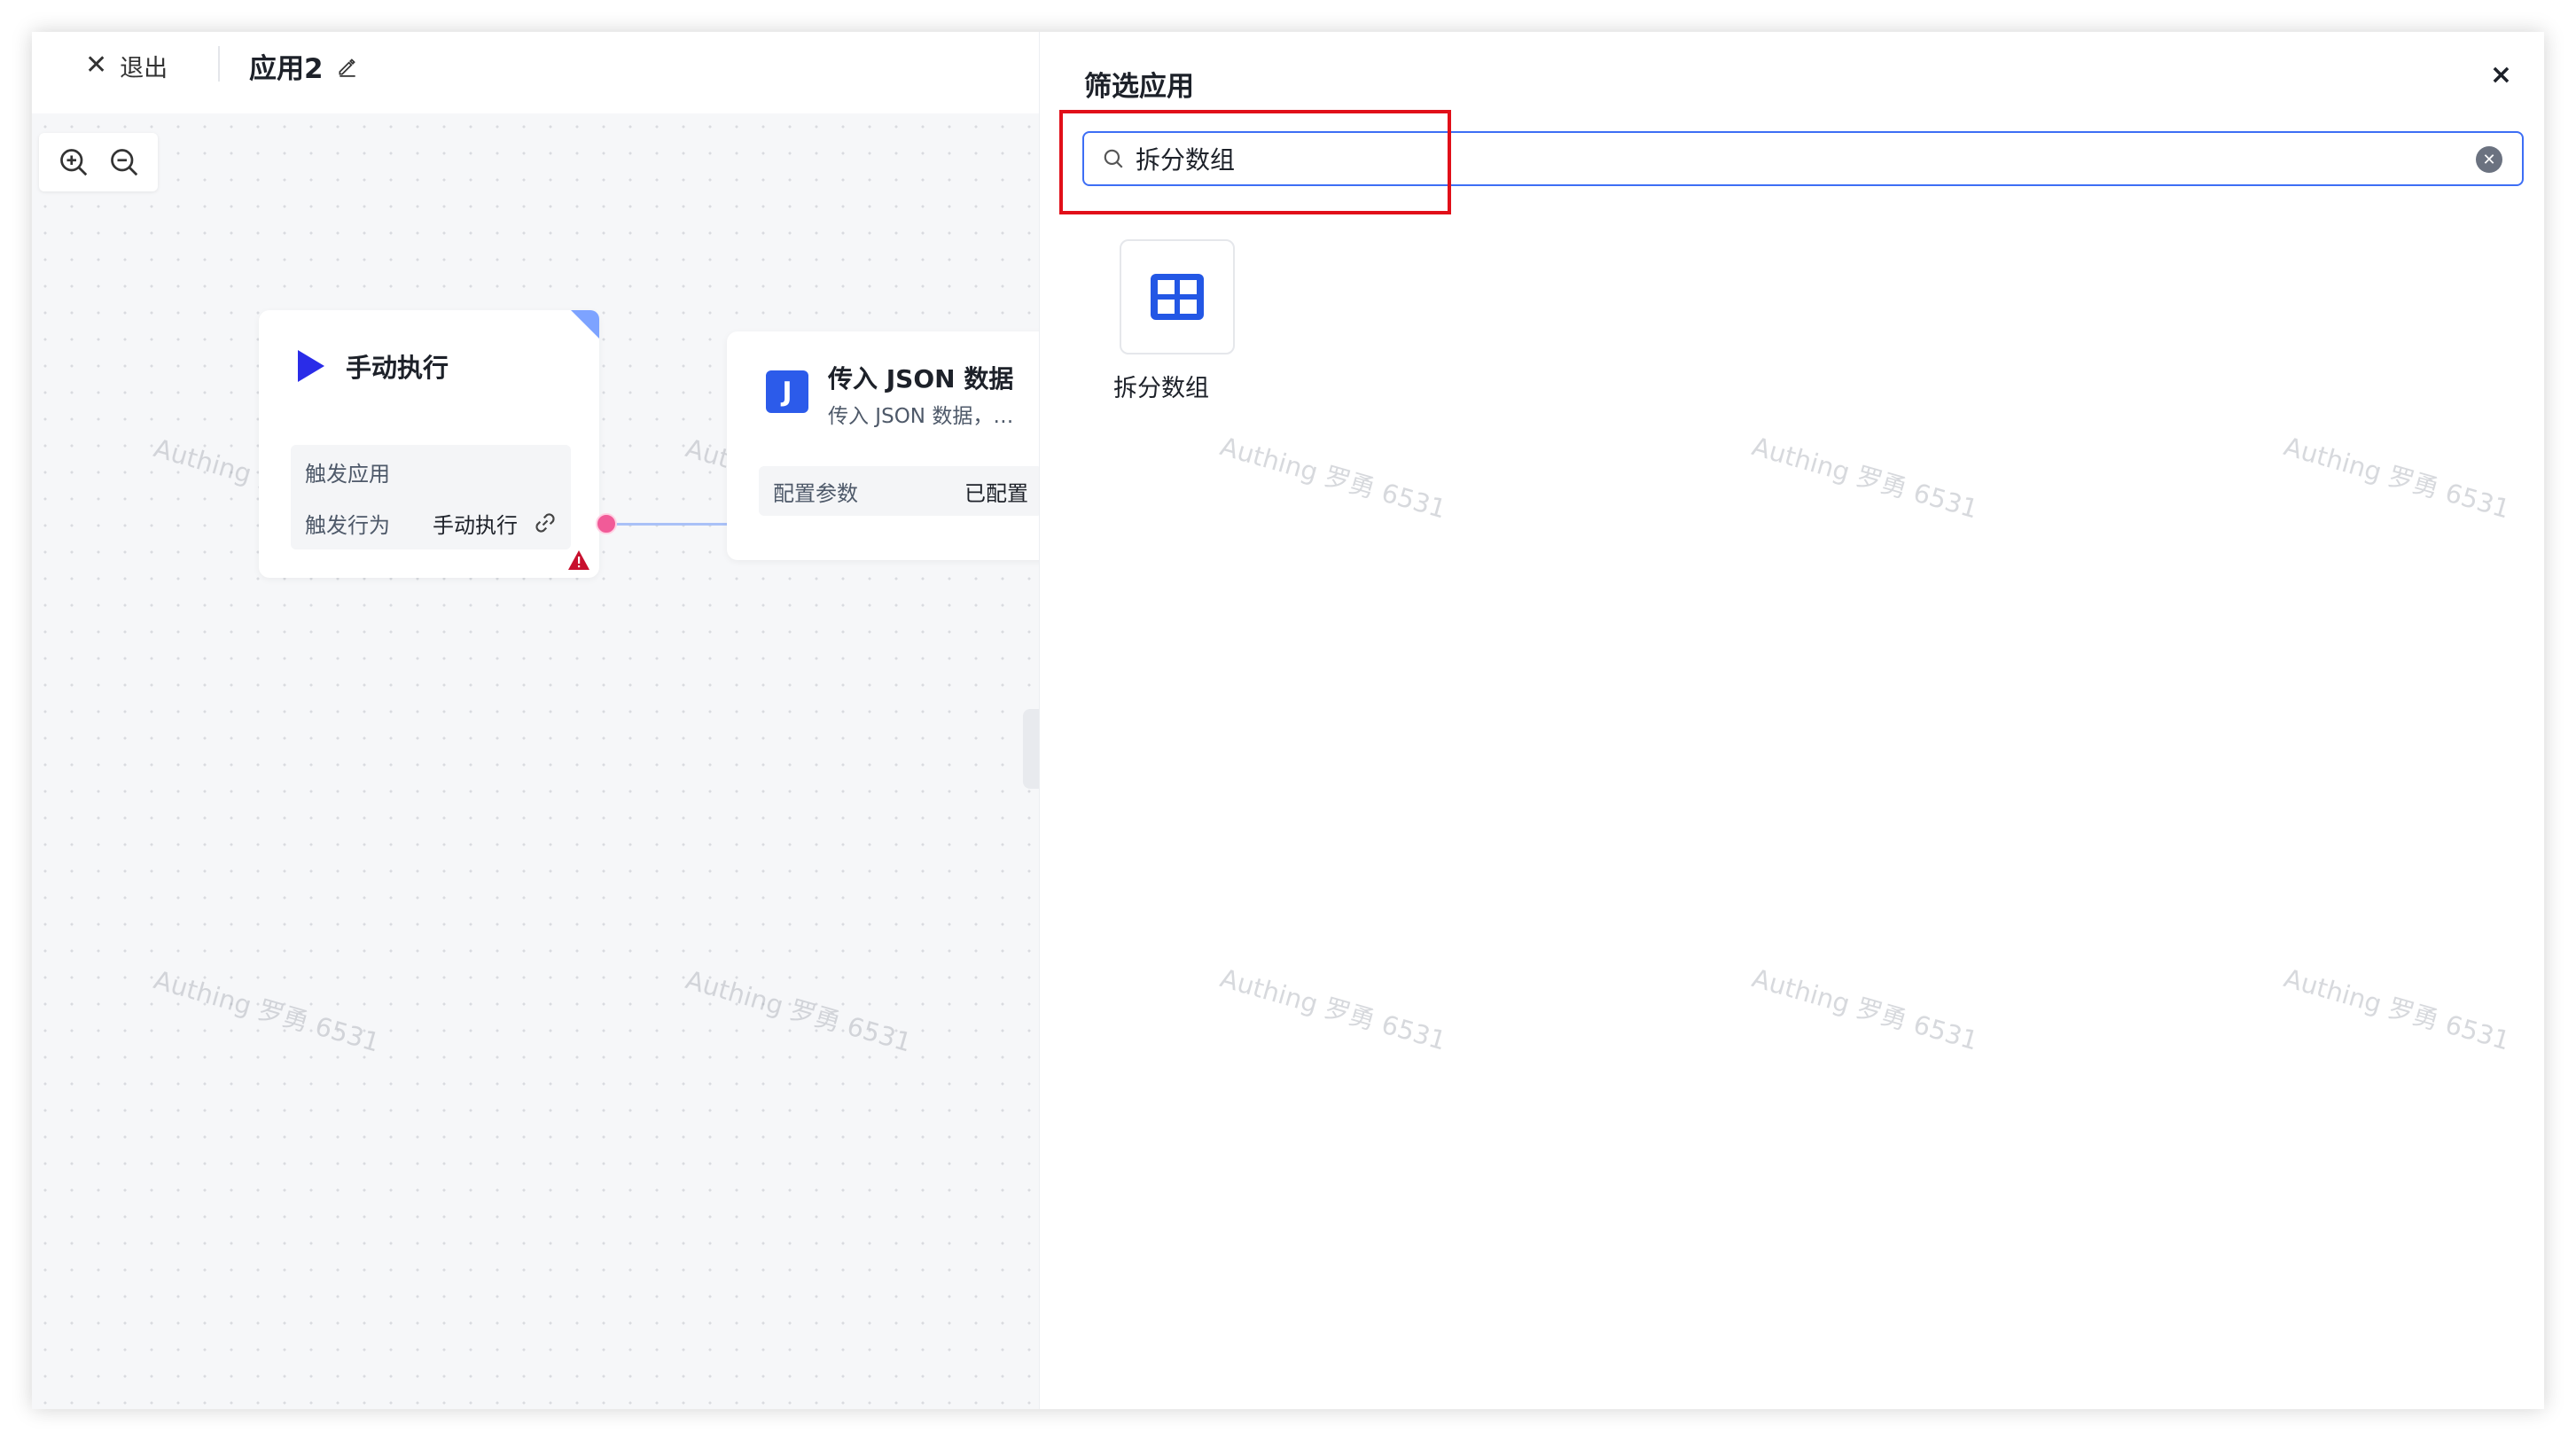 The width and height of the screenshot is (2576, 1441). What do you see at coordinates (347, 66) in the screenshot?
I see `edit-icon` at bounding box center [347, 66].